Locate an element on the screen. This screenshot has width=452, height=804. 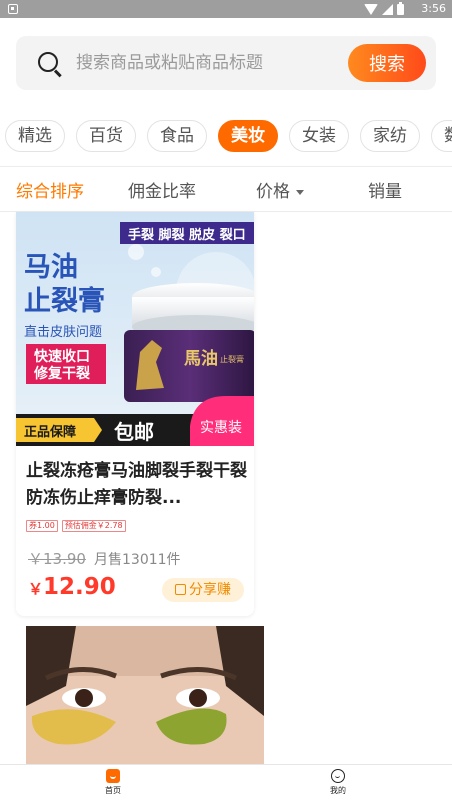
nav-home-label: 首页 is located at coordinates (113, 790).